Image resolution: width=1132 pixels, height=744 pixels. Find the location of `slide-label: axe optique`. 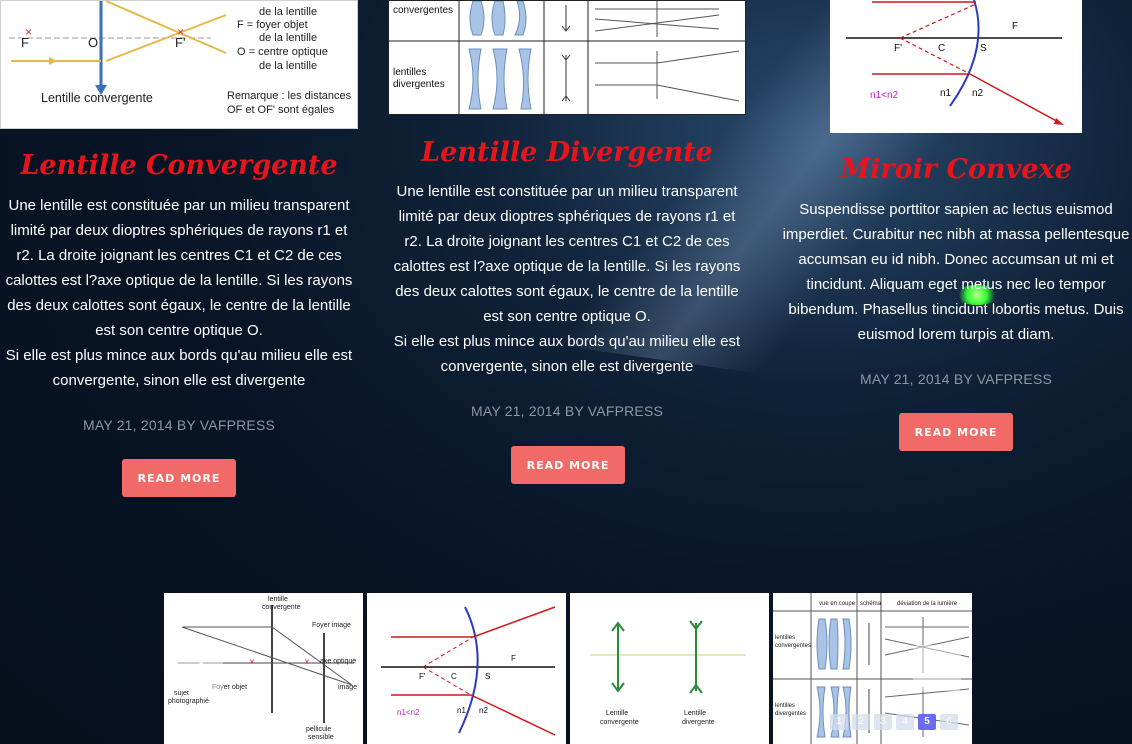

slide-label: axe optique is located at coordinates (338, 661).